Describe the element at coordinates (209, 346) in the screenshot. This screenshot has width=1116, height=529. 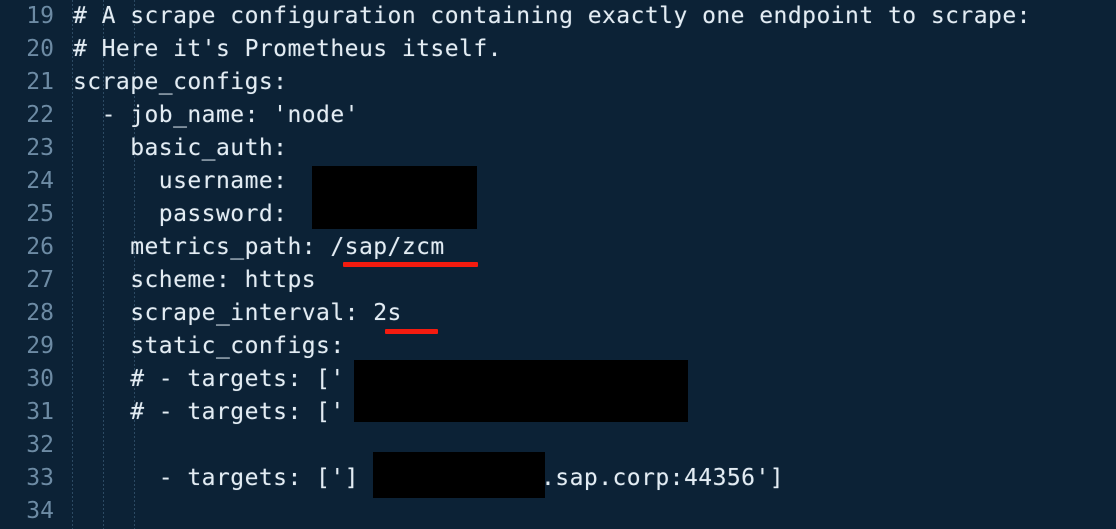
I see `code-line: static_configs:` at that location.